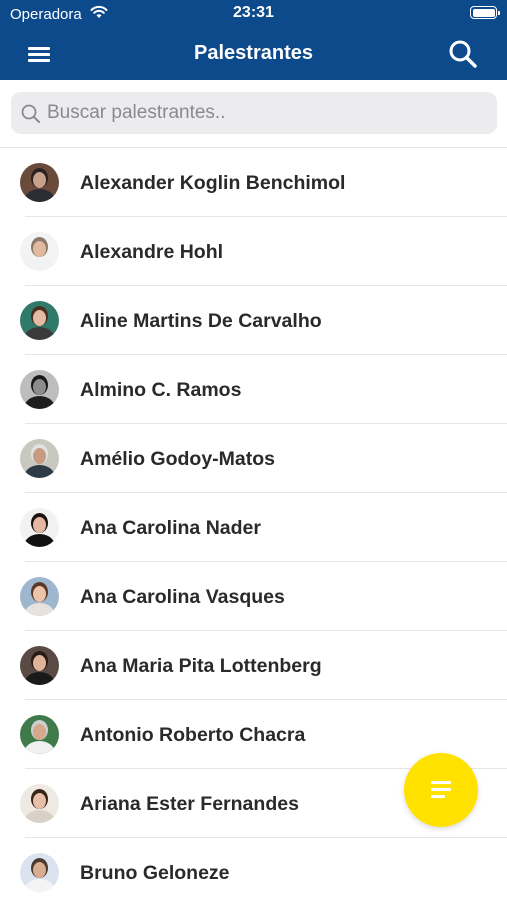 The width and height of the screenshot is (507, 900). Describe the element at coordinates (178, 459) in the screenshot. I see `speaker-name: Amélio Godoy-Matos` at that location.